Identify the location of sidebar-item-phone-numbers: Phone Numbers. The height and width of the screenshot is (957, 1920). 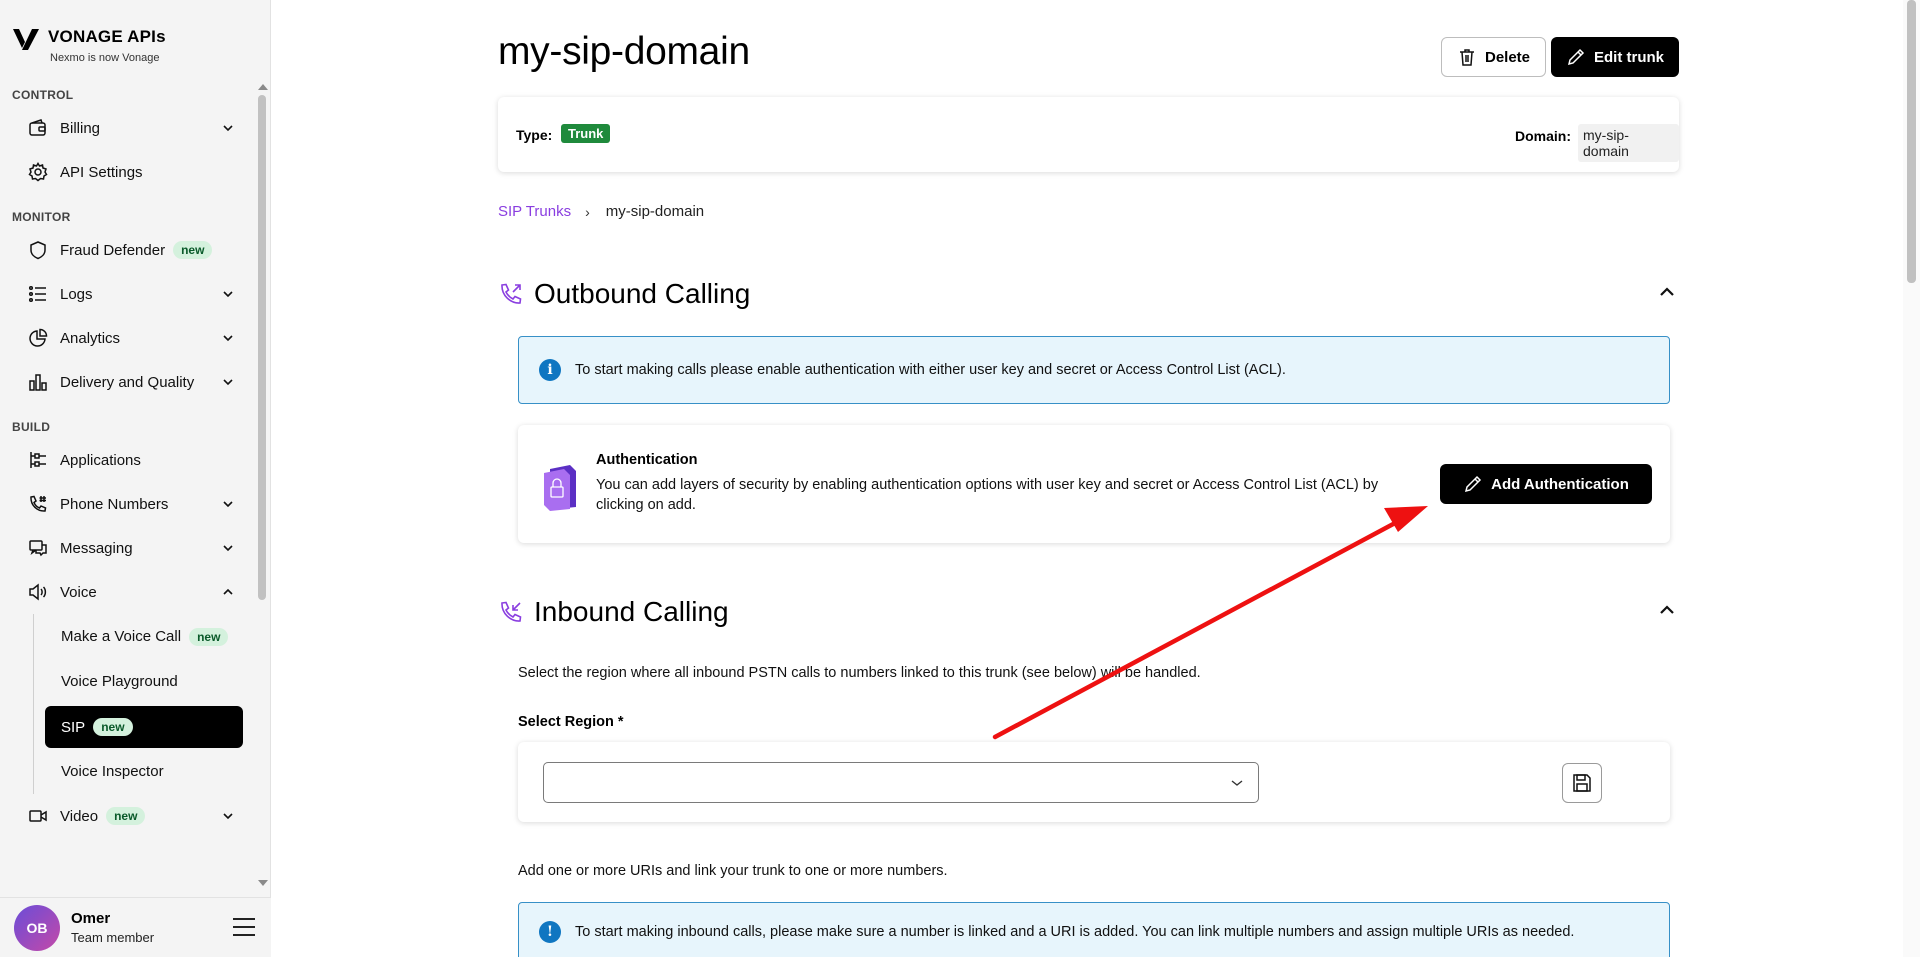
(128, 504).